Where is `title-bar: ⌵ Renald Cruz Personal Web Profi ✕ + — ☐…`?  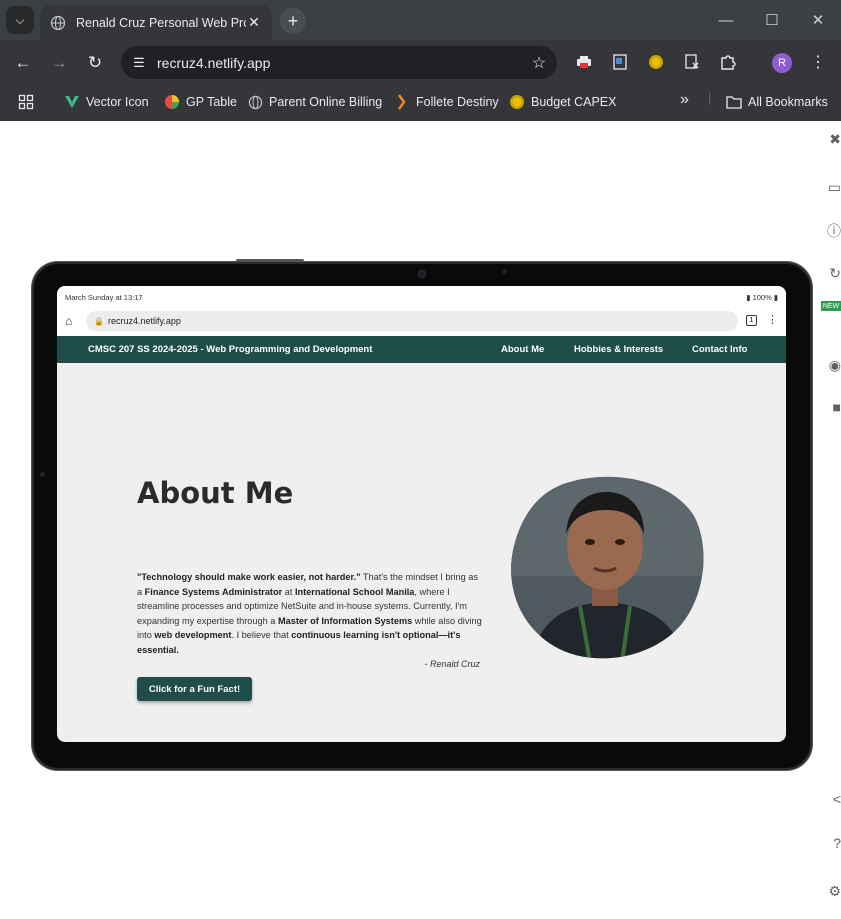 title-bar: ⌵ Renald Cruz Personal Web Profi ✕ + — ☐… is located at coordinates (420, 20).